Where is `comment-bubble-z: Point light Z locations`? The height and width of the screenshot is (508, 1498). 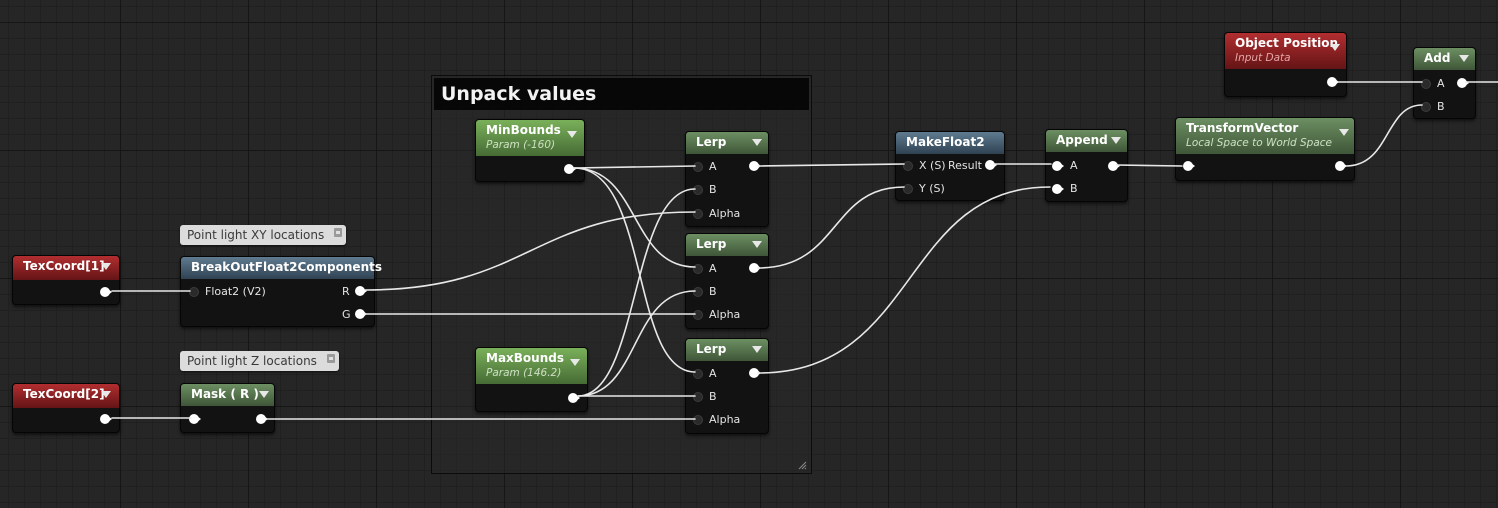 comment-bubble-z: Point light Z locations is located at coordinates (259, 361).